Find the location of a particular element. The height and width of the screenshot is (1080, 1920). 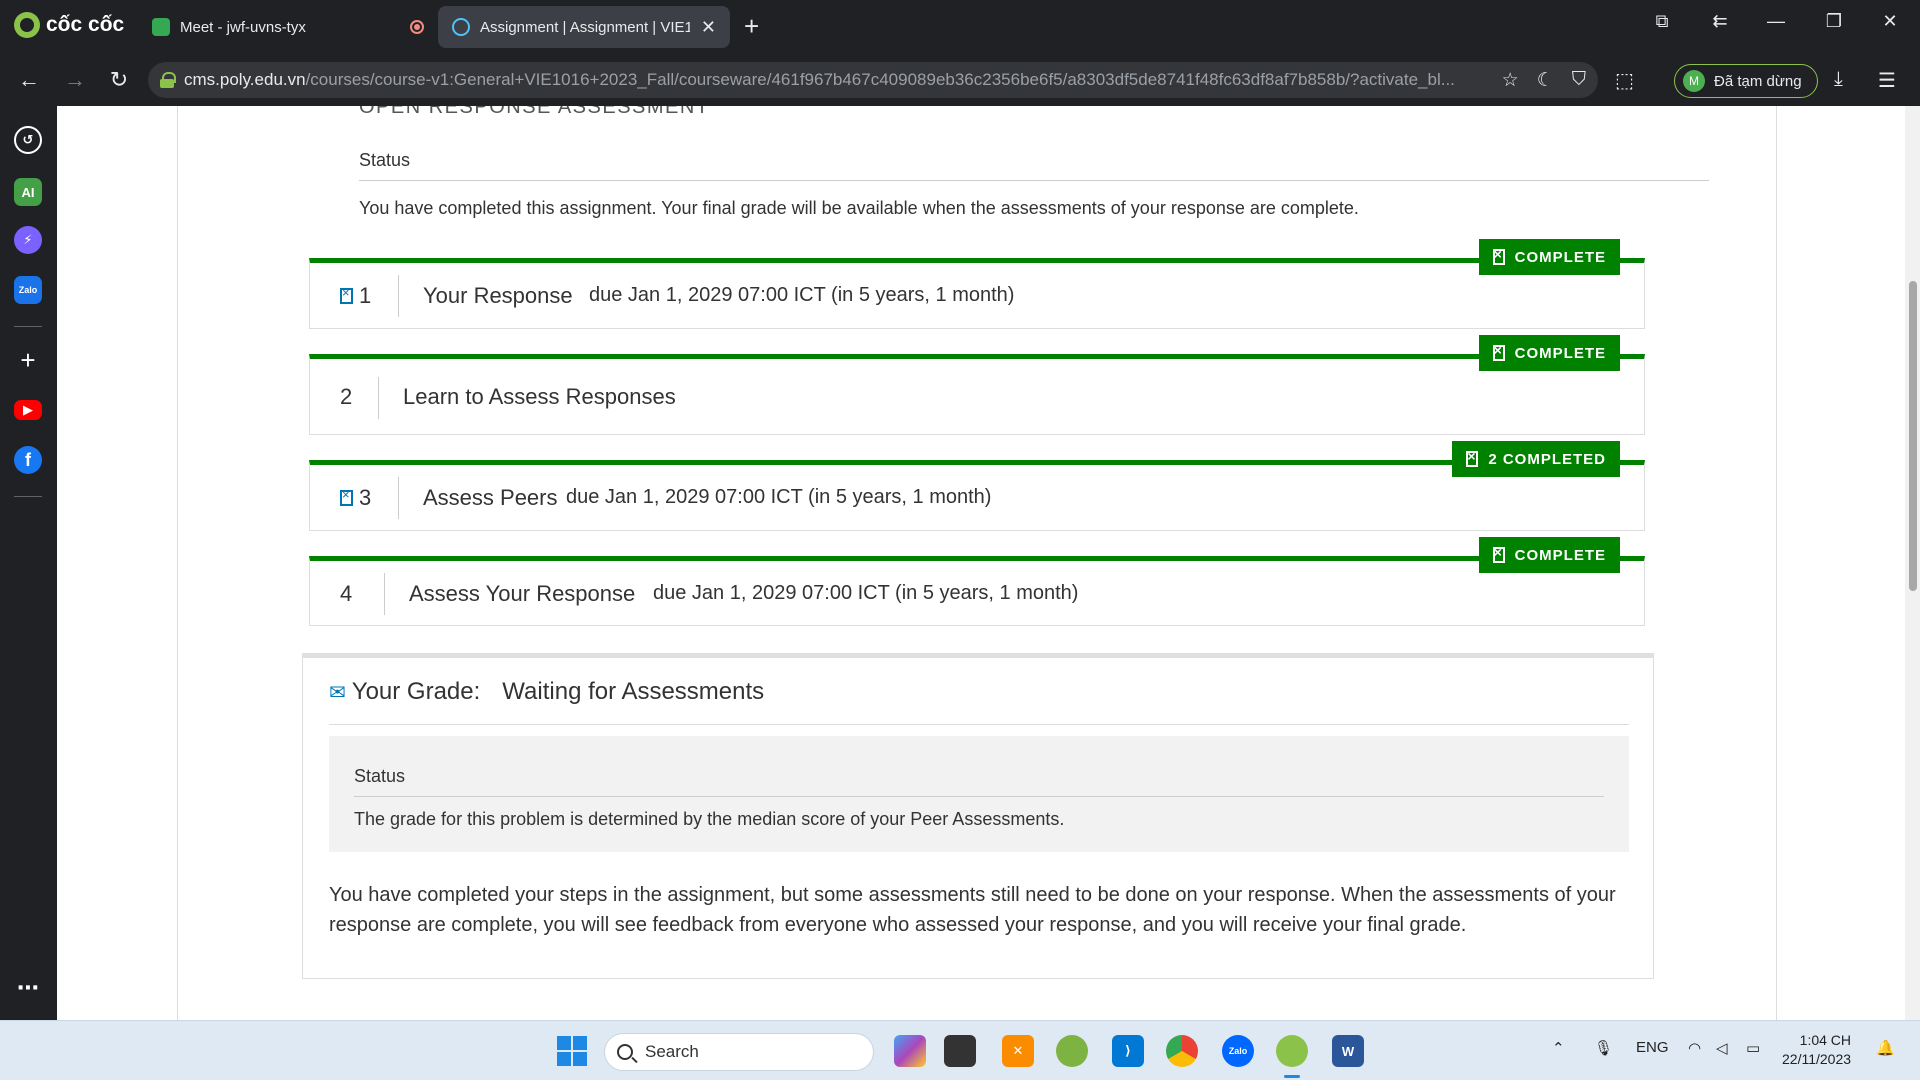

browser-brand: cốc cốc is located at coordinates (69, 25).